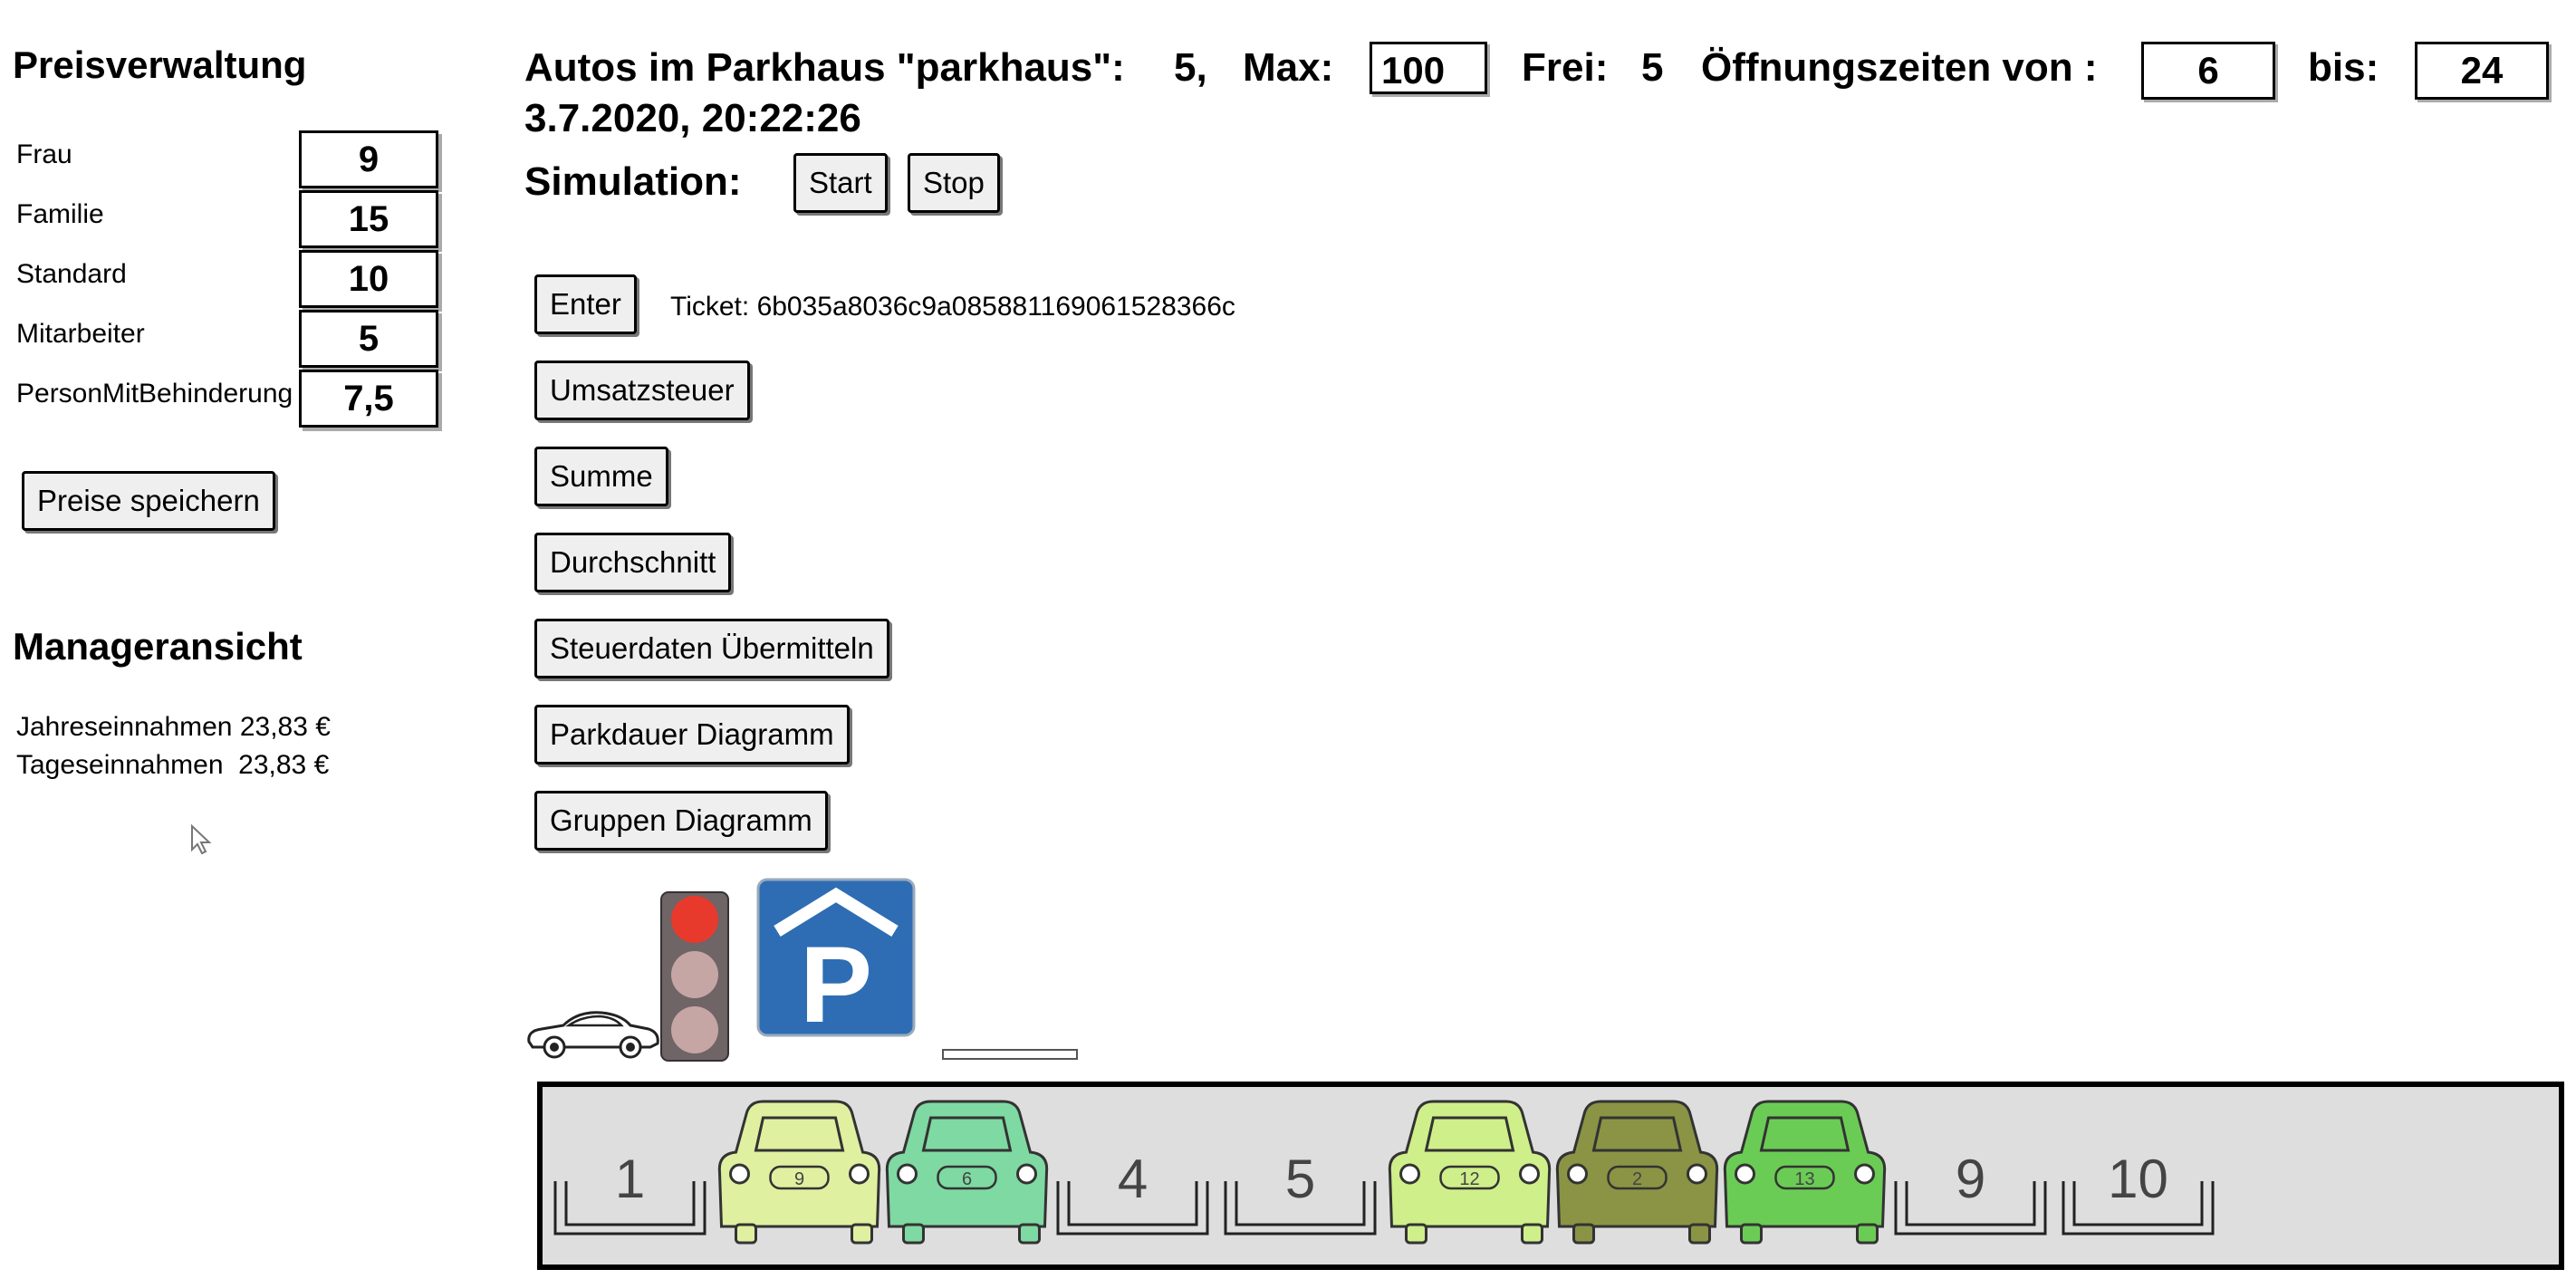  Describe the element at coordinates (60, 214) in the screenshot. I see `pricing-label: Familie` at that location.